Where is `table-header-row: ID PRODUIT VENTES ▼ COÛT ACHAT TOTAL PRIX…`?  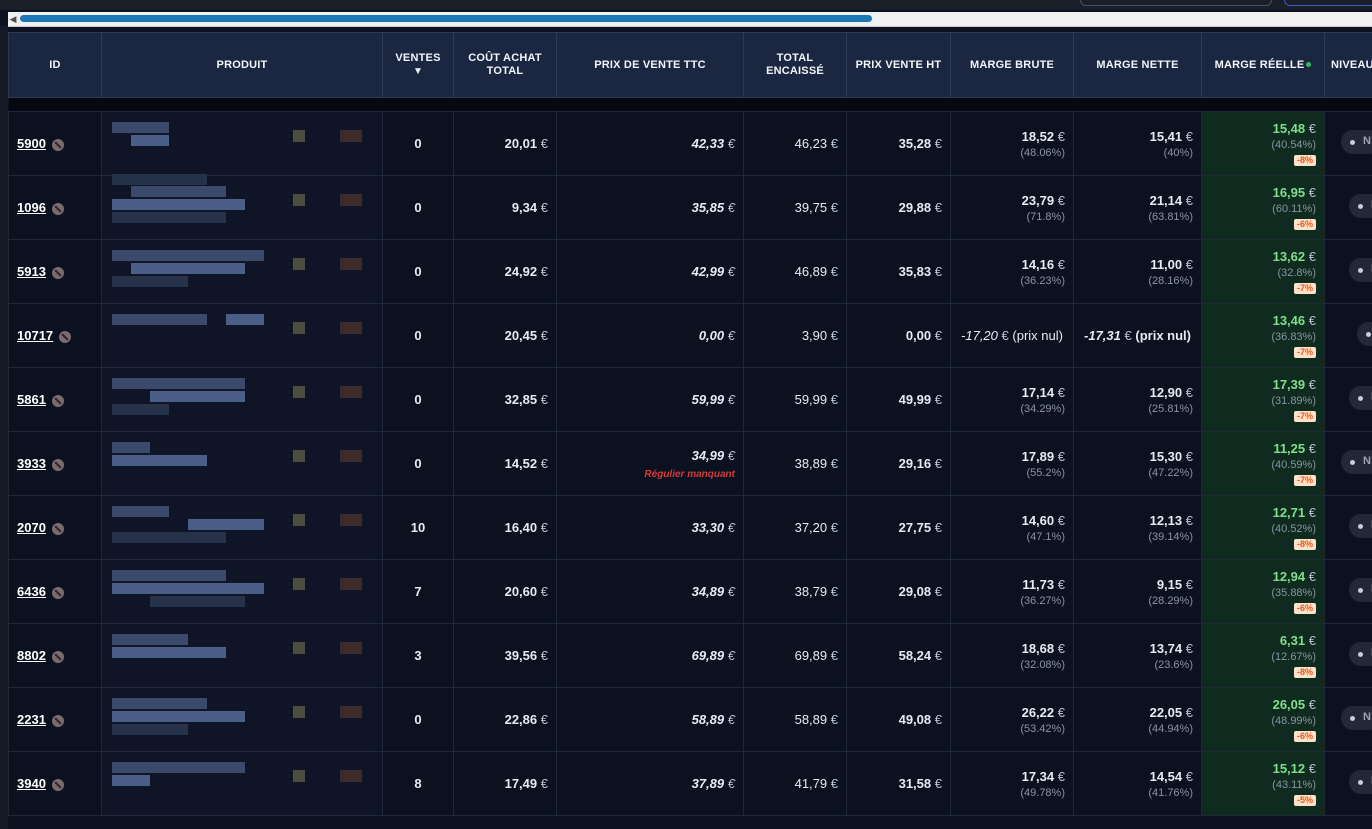 table-header-row: ID PRODUIT VENTES ▼ COÛT ACHAT TOTAL PRIX… is located at coordinates (690, 65).